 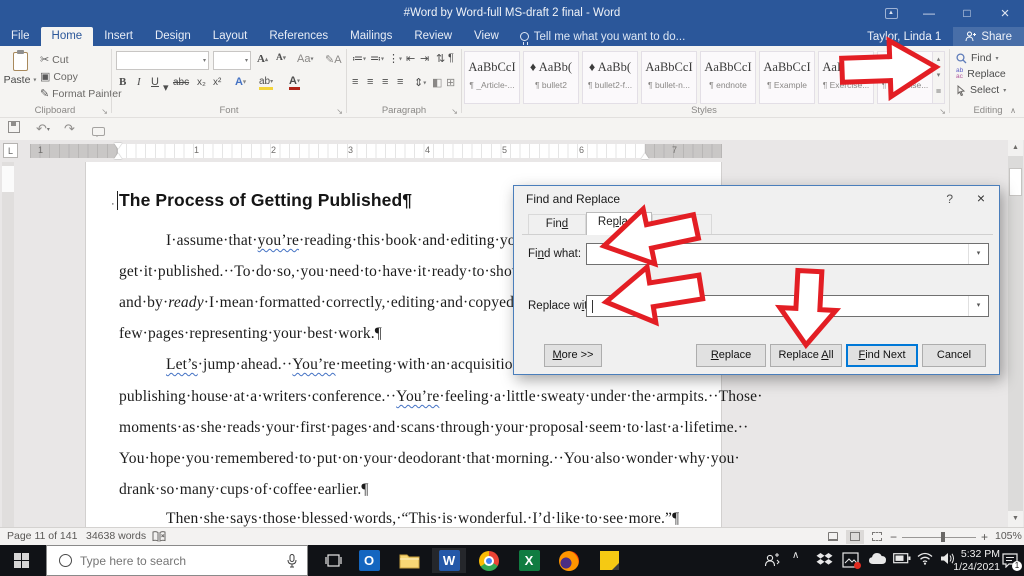 I want to click on outlook-taskbar-icon: O, so click(x=369, y=560).